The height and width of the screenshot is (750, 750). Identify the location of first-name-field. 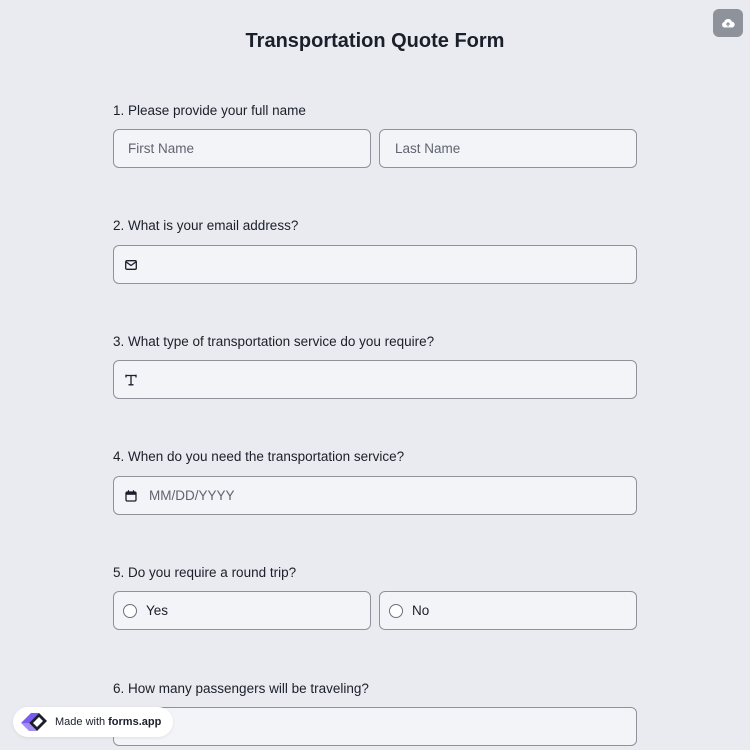
(242, 148).